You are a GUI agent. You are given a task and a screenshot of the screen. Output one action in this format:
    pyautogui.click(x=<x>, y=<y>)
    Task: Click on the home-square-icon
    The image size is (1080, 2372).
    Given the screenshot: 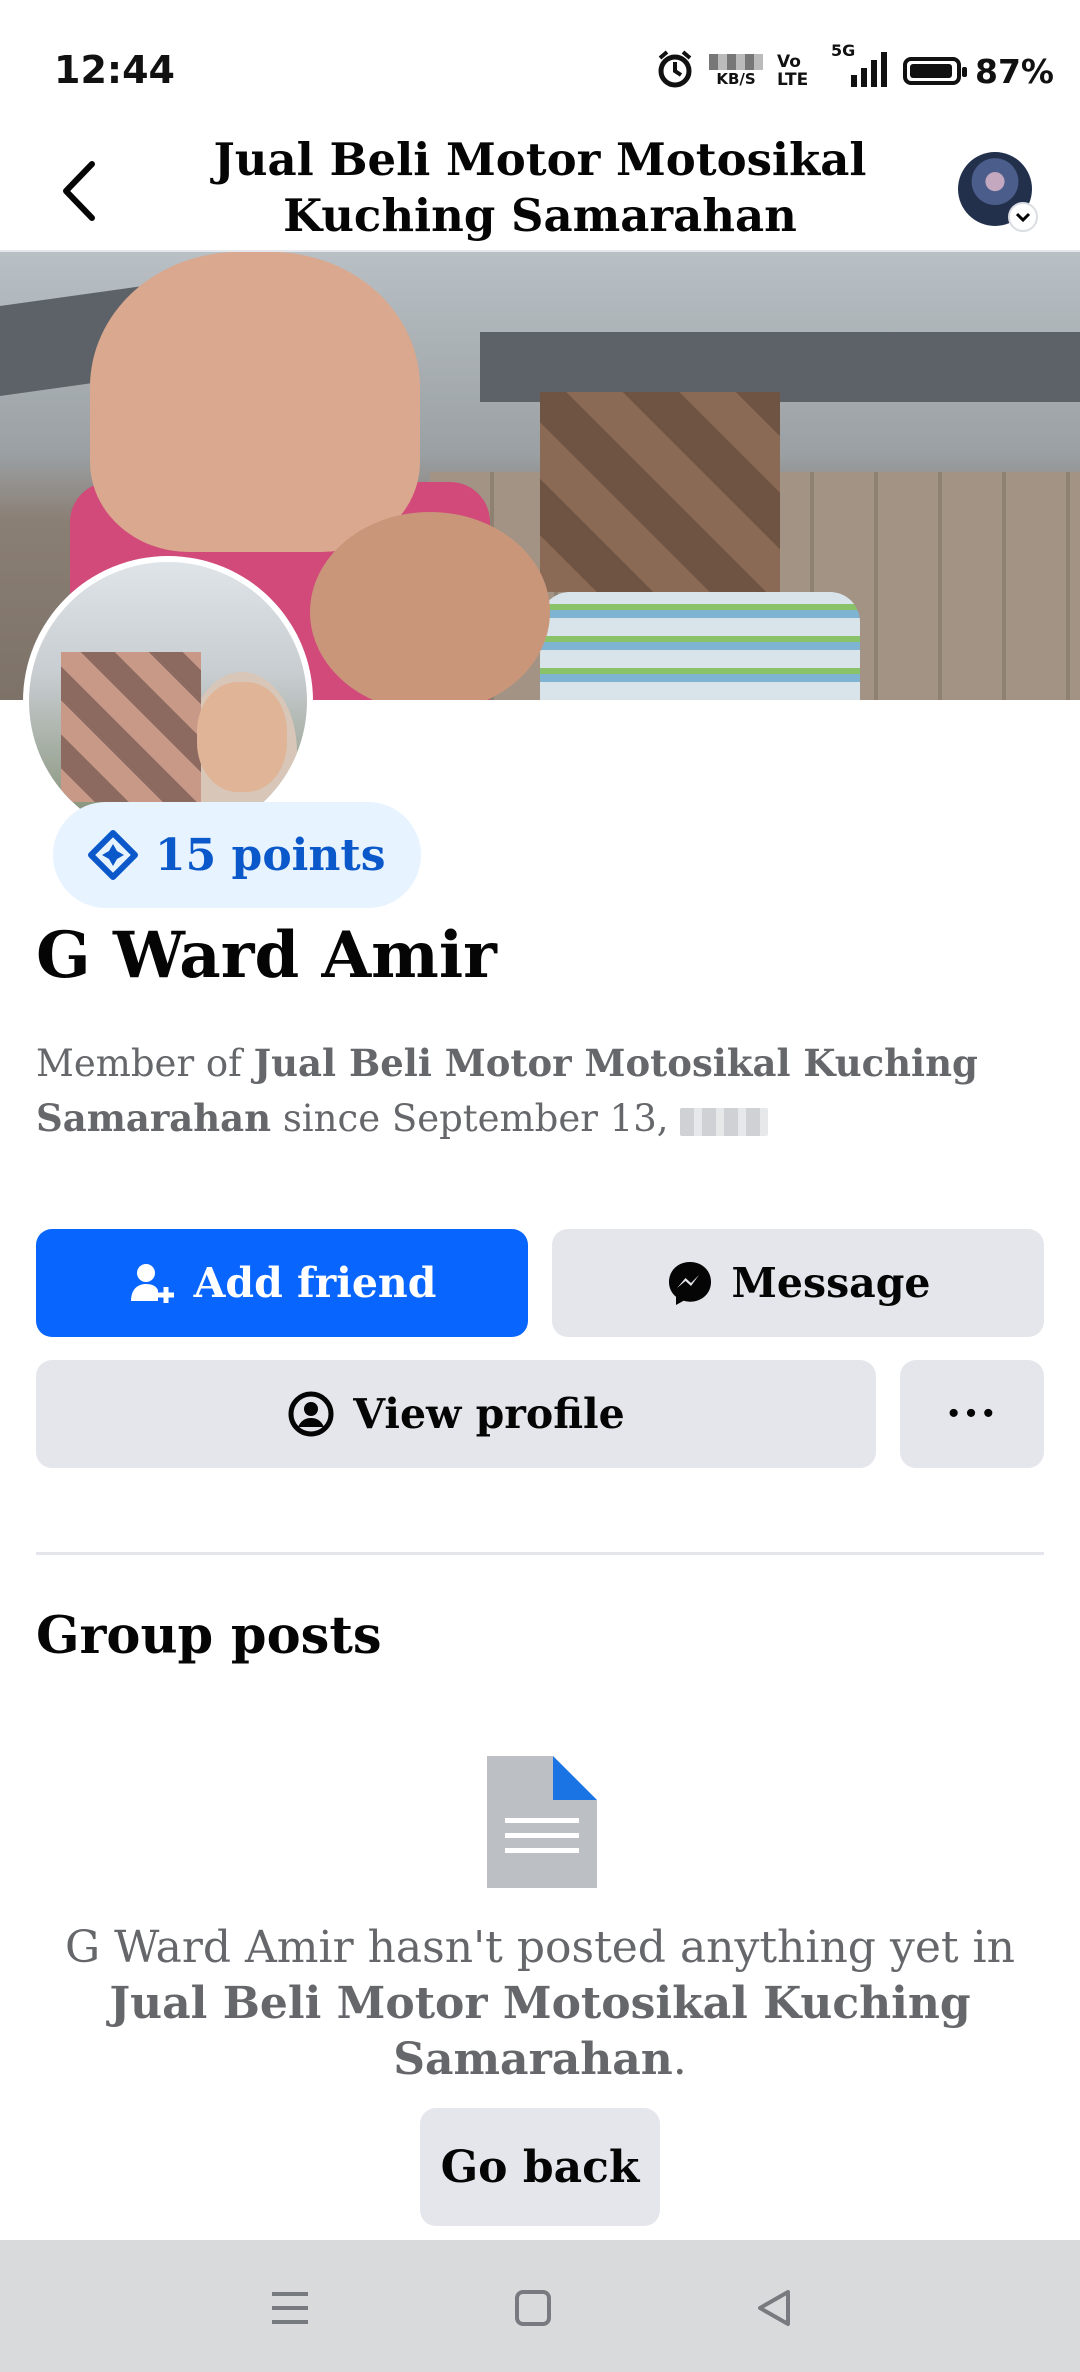 What is the action you would take?
    pyautogui.click(x=533, y=2308)
    